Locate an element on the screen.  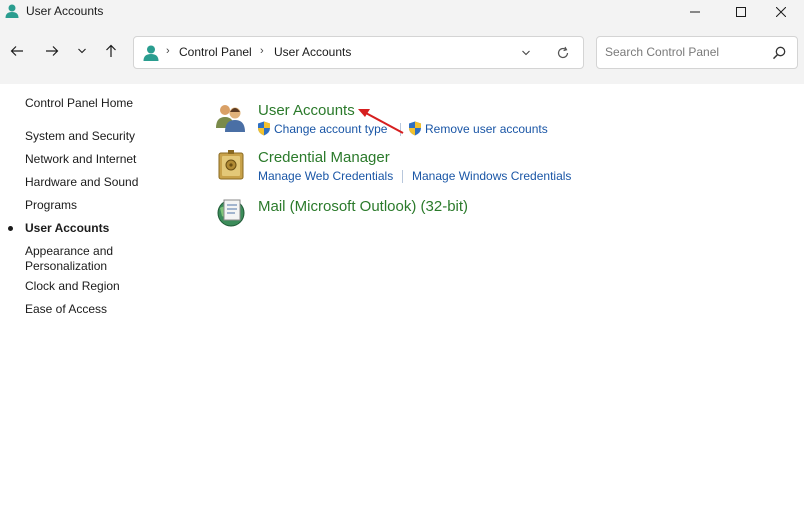
breadcrumb-user-accounts: User Accounts is located at coordinates (312, 52).